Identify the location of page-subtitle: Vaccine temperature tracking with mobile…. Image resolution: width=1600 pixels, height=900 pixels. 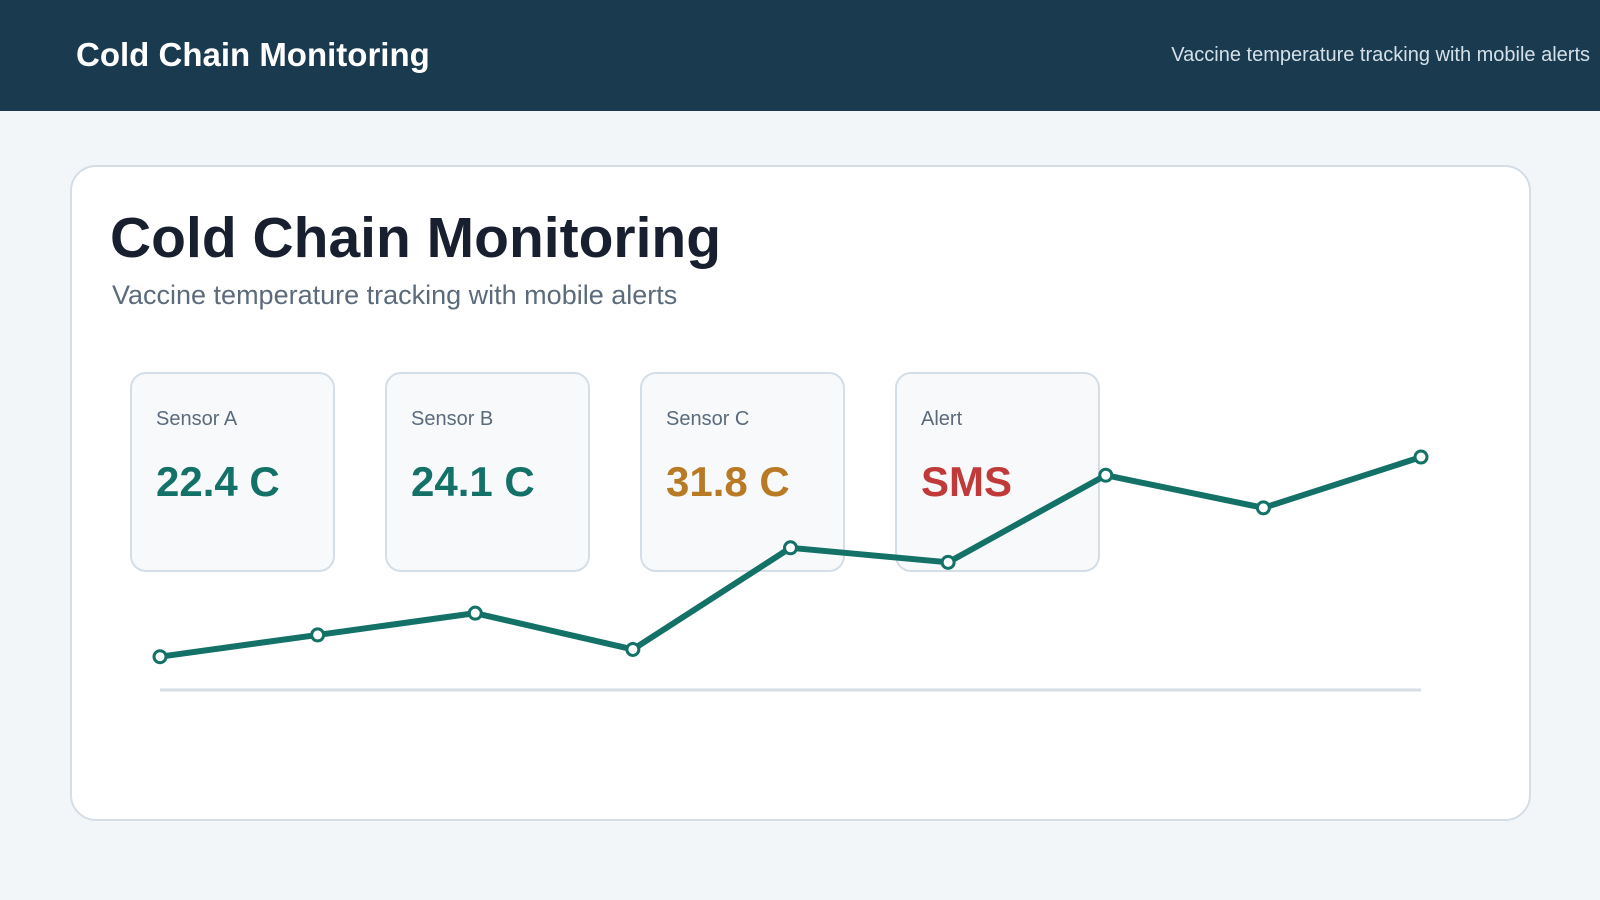
(395, 295).